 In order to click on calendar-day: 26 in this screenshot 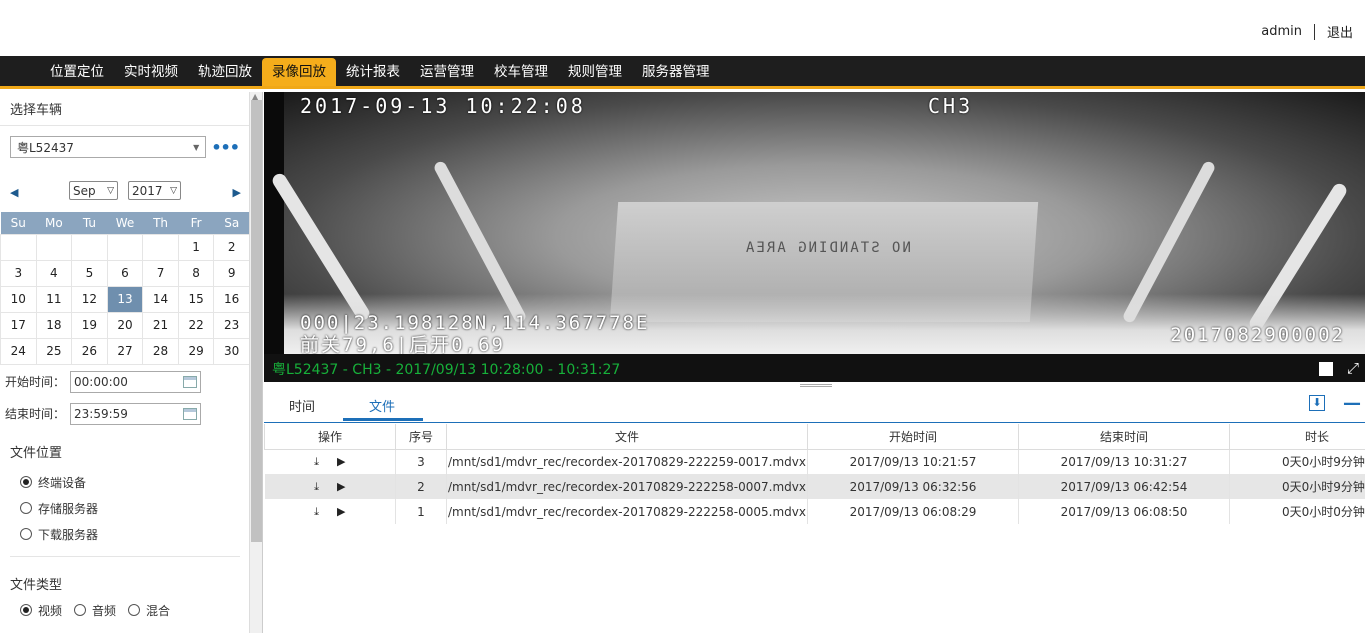, I will do `click(89, 351)`.